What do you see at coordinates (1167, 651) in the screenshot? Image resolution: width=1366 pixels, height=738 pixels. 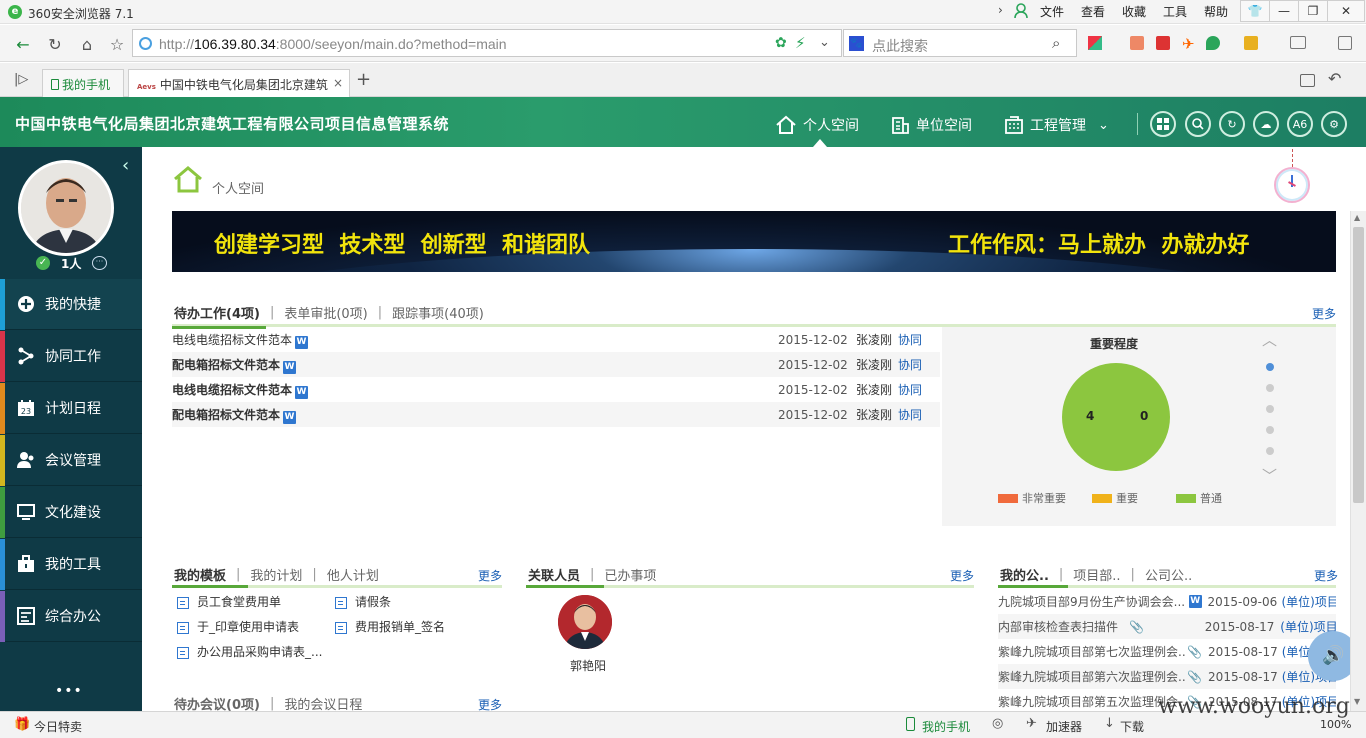 I see `table-row: 紫峰九院城项目部第七次监理例会... 📎 2015-08-17 (单位)项目` at bounding box center [1167, 651].